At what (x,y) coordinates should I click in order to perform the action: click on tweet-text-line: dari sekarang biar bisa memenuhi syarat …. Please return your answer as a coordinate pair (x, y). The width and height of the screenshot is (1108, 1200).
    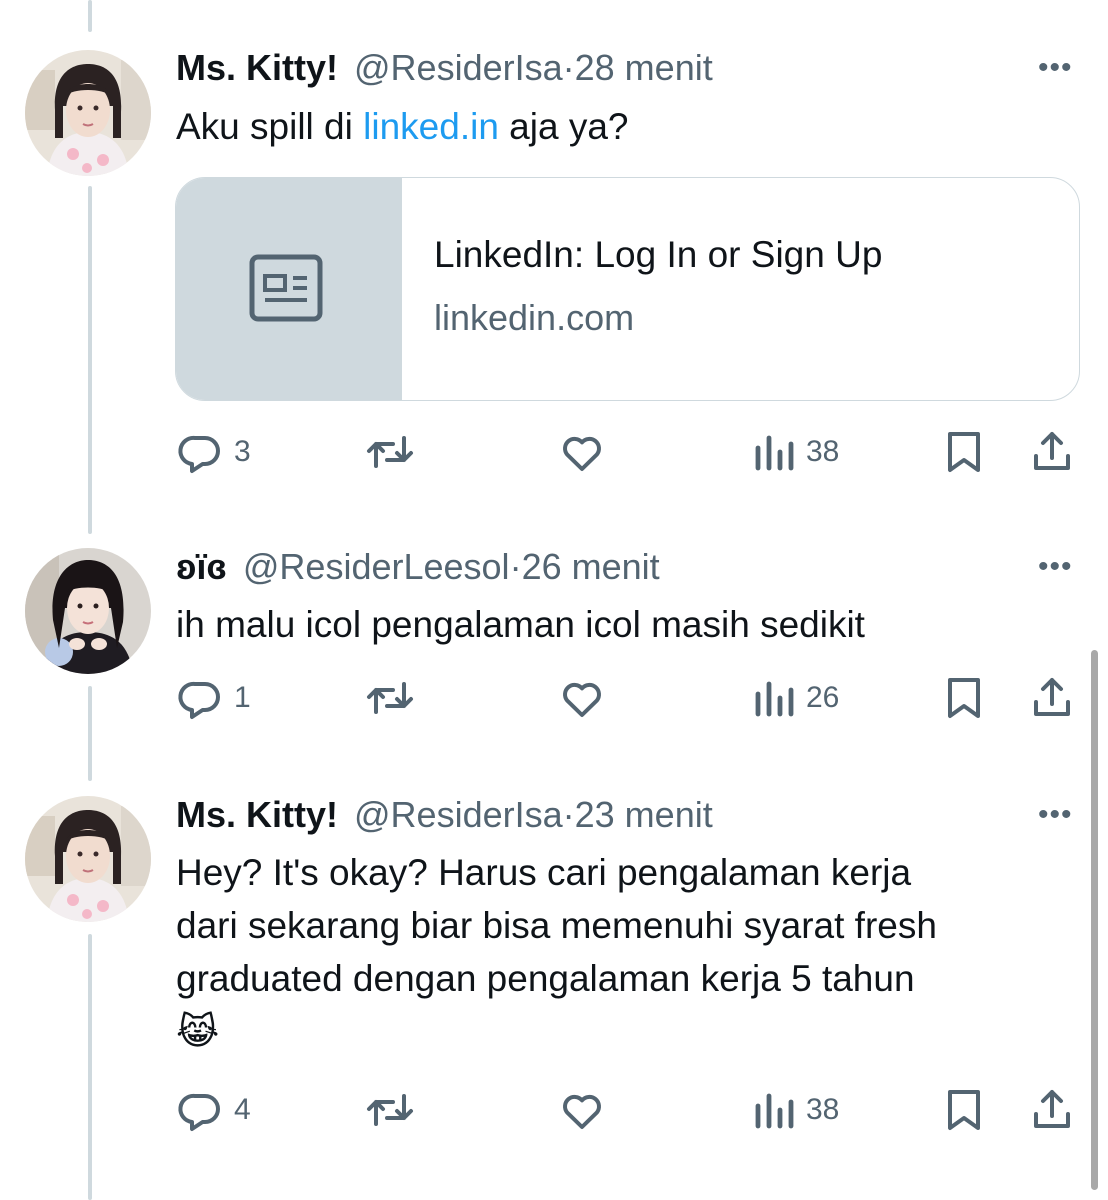
    Looking at the image, I should click on (556, 925).